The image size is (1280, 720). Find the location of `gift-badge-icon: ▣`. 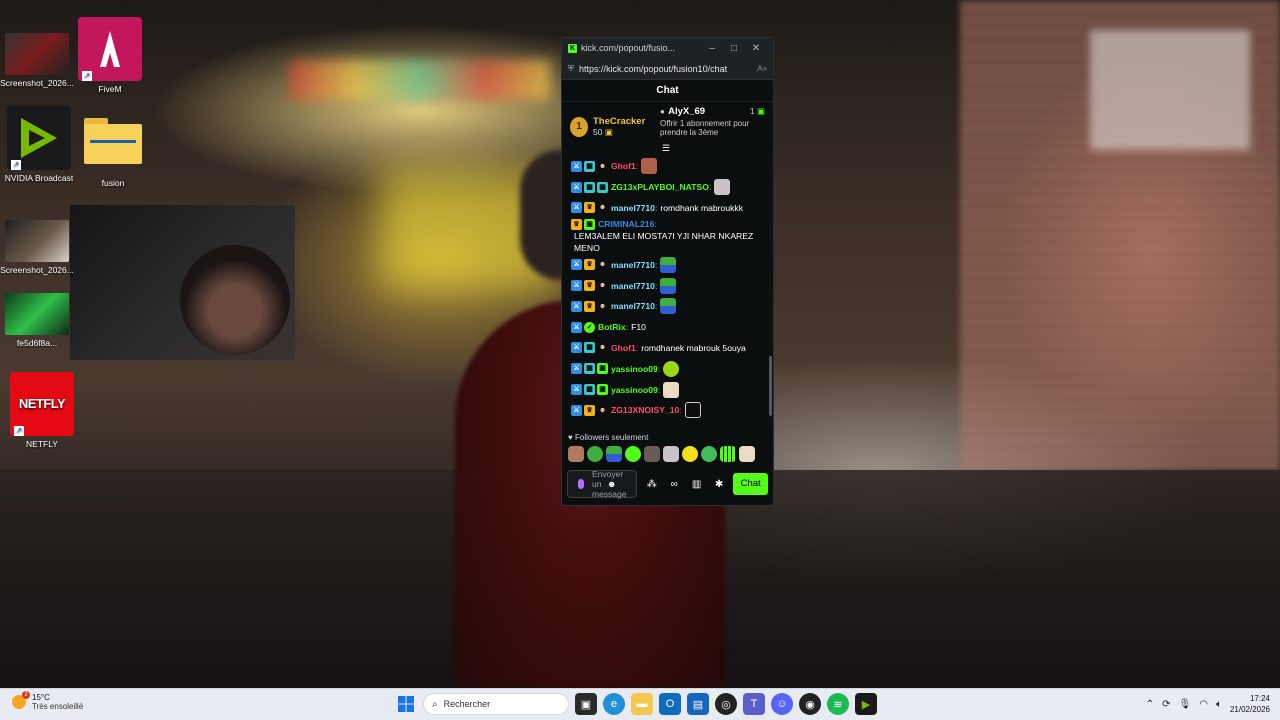

gift-badge-icon: ▣ is located at coordinates (589, 224).